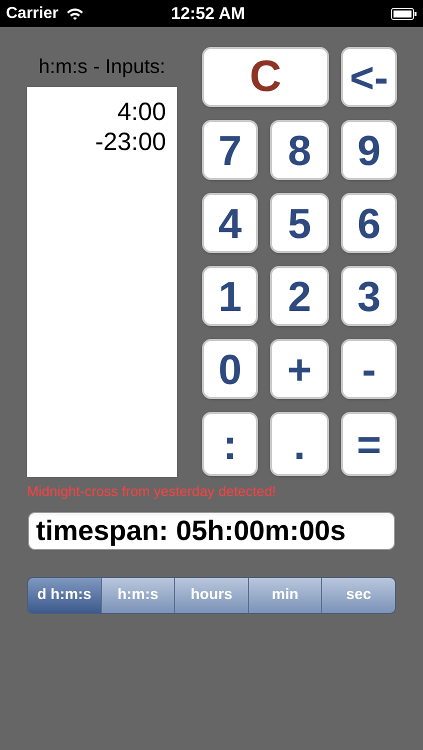 This screenshot has width=423, height=750. Describe the element at coordinates (299, 444) in the screenshot. I see `keypad-key: .` at that location.